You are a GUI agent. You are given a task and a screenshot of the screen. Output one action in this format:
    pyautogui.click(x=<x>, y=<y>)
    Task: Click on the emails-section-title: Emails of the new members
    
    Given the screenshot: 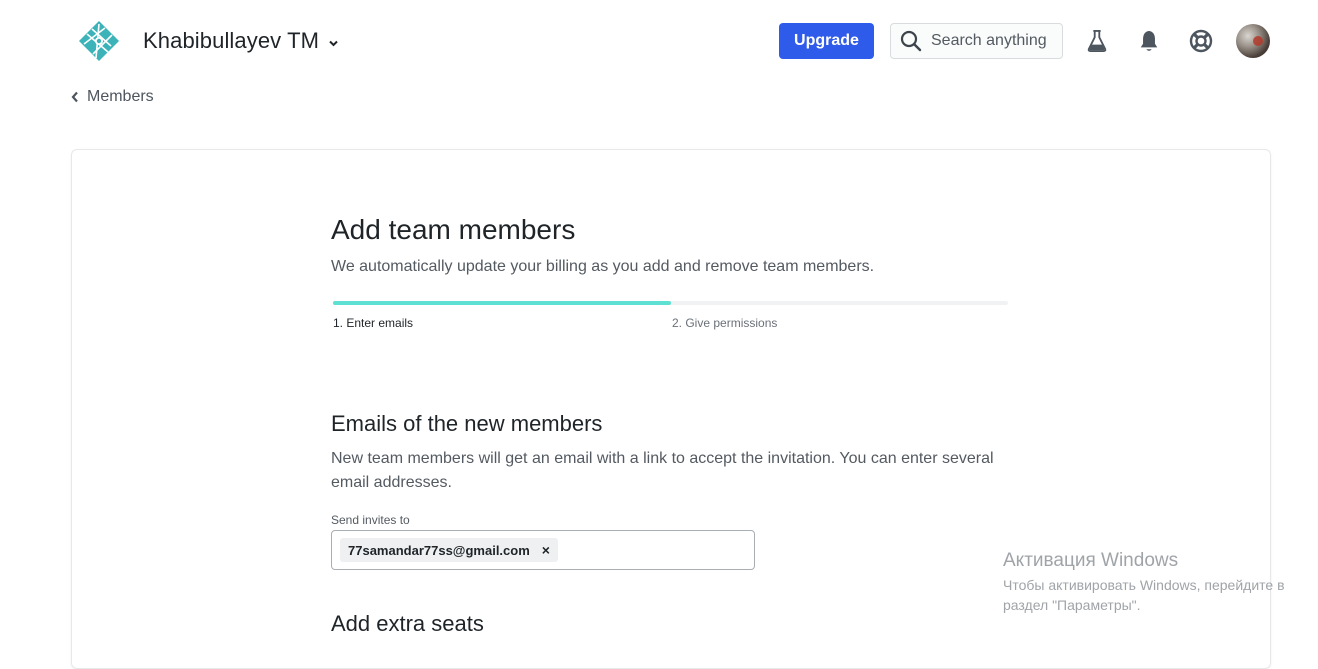 What is the action you would take?
    pyautogui.click(x=467, y=423)
    